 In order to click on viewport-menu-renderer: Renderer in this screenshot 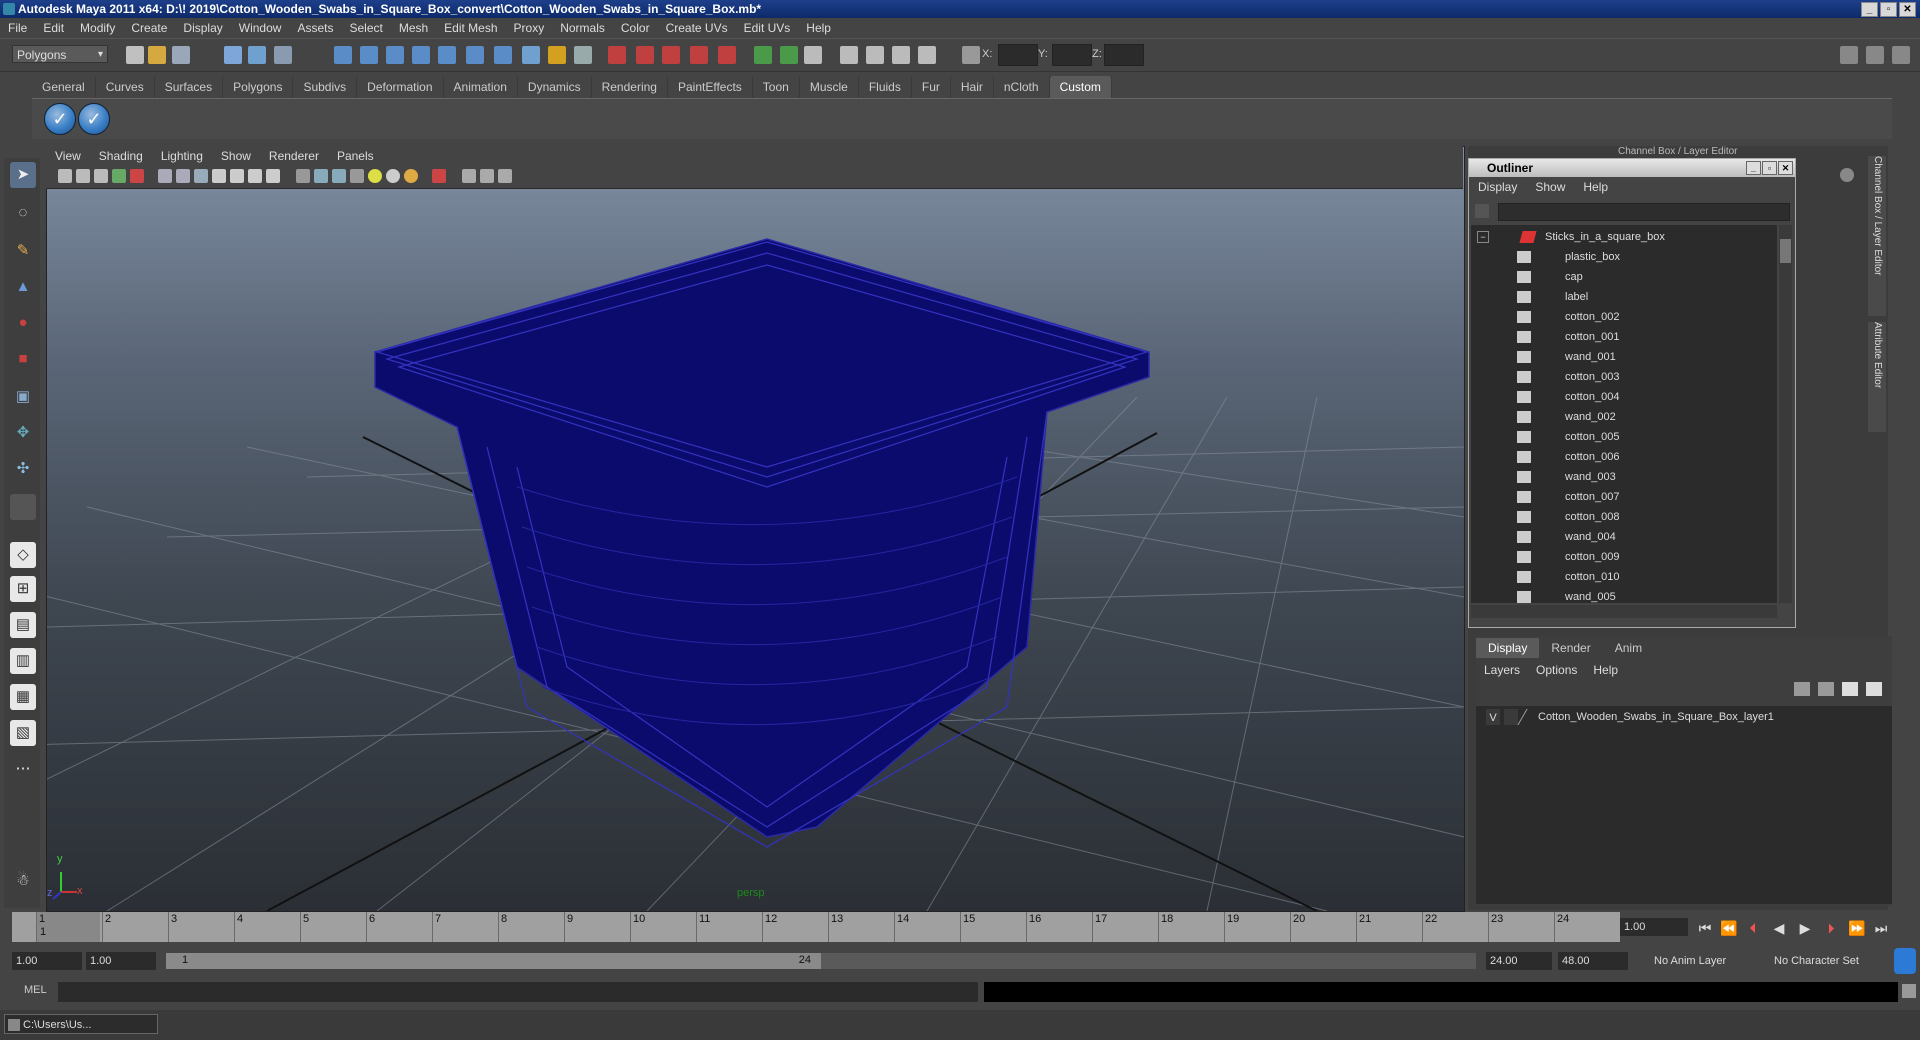, I will do `click(294, 156)`.